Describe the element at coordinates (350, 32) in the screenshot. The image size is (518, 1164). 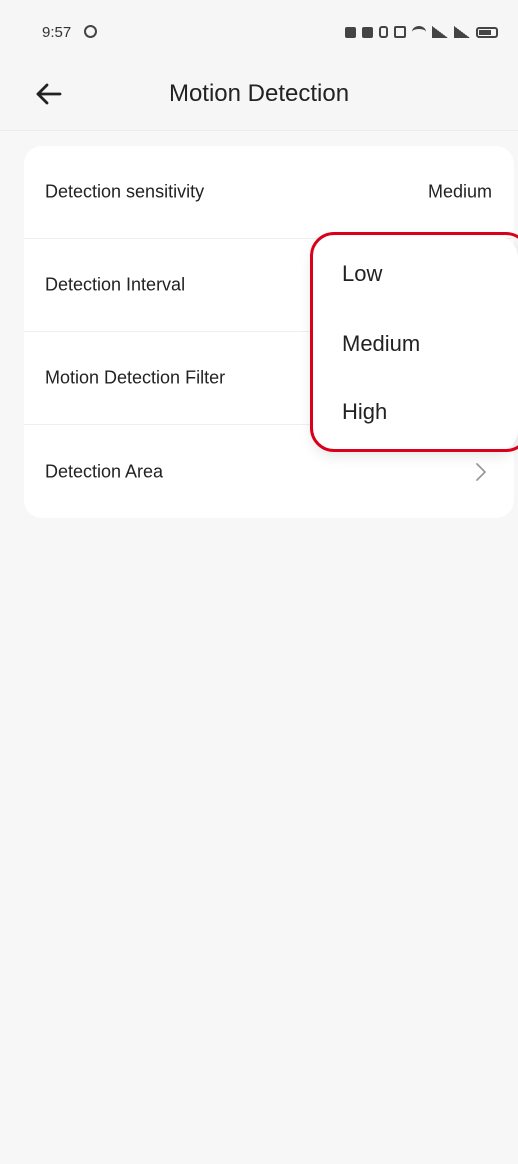
I see `nfc-icon` at that location.